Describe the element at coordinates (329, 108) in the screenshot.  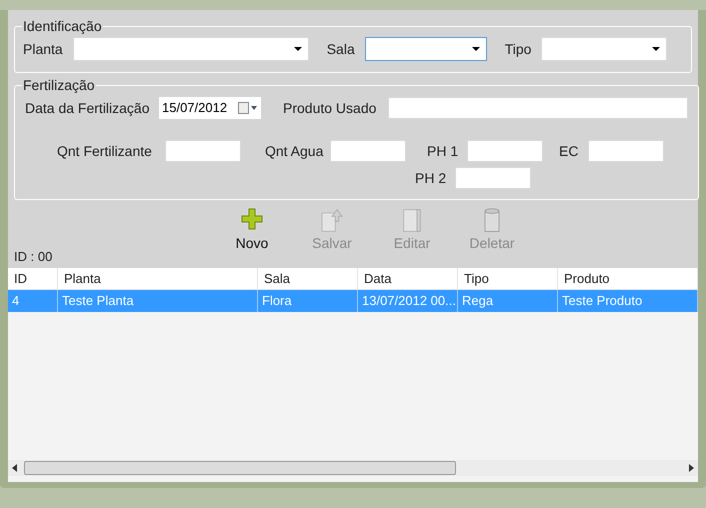
I see `field-label: Produto Usado` at that location.